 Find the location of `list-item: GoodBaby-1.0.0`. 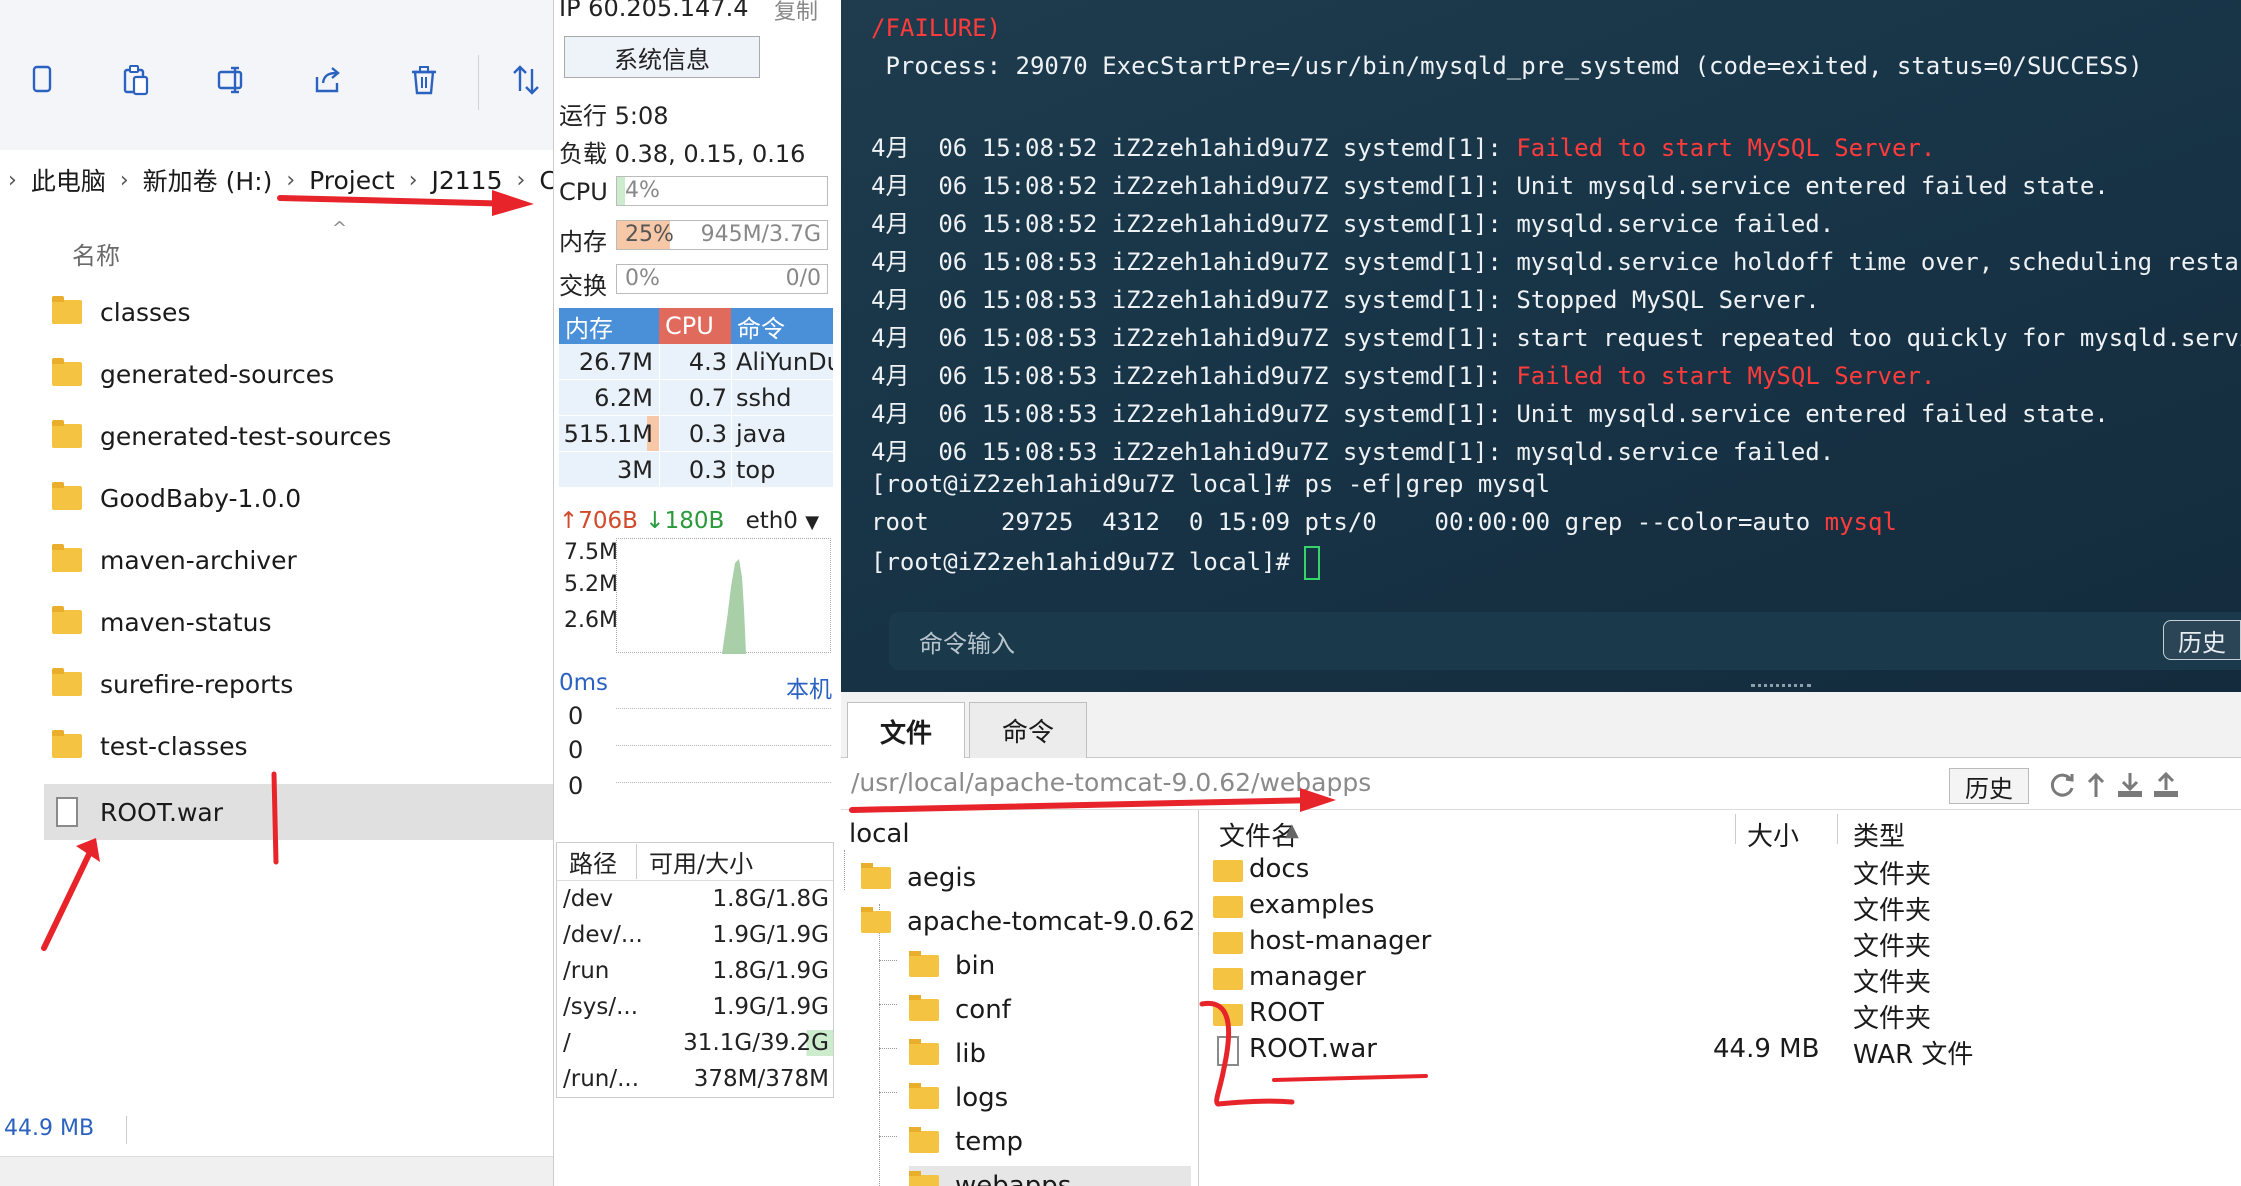

list-item: GoodBaby-1.0.0 is located at coordinates (298, 498).